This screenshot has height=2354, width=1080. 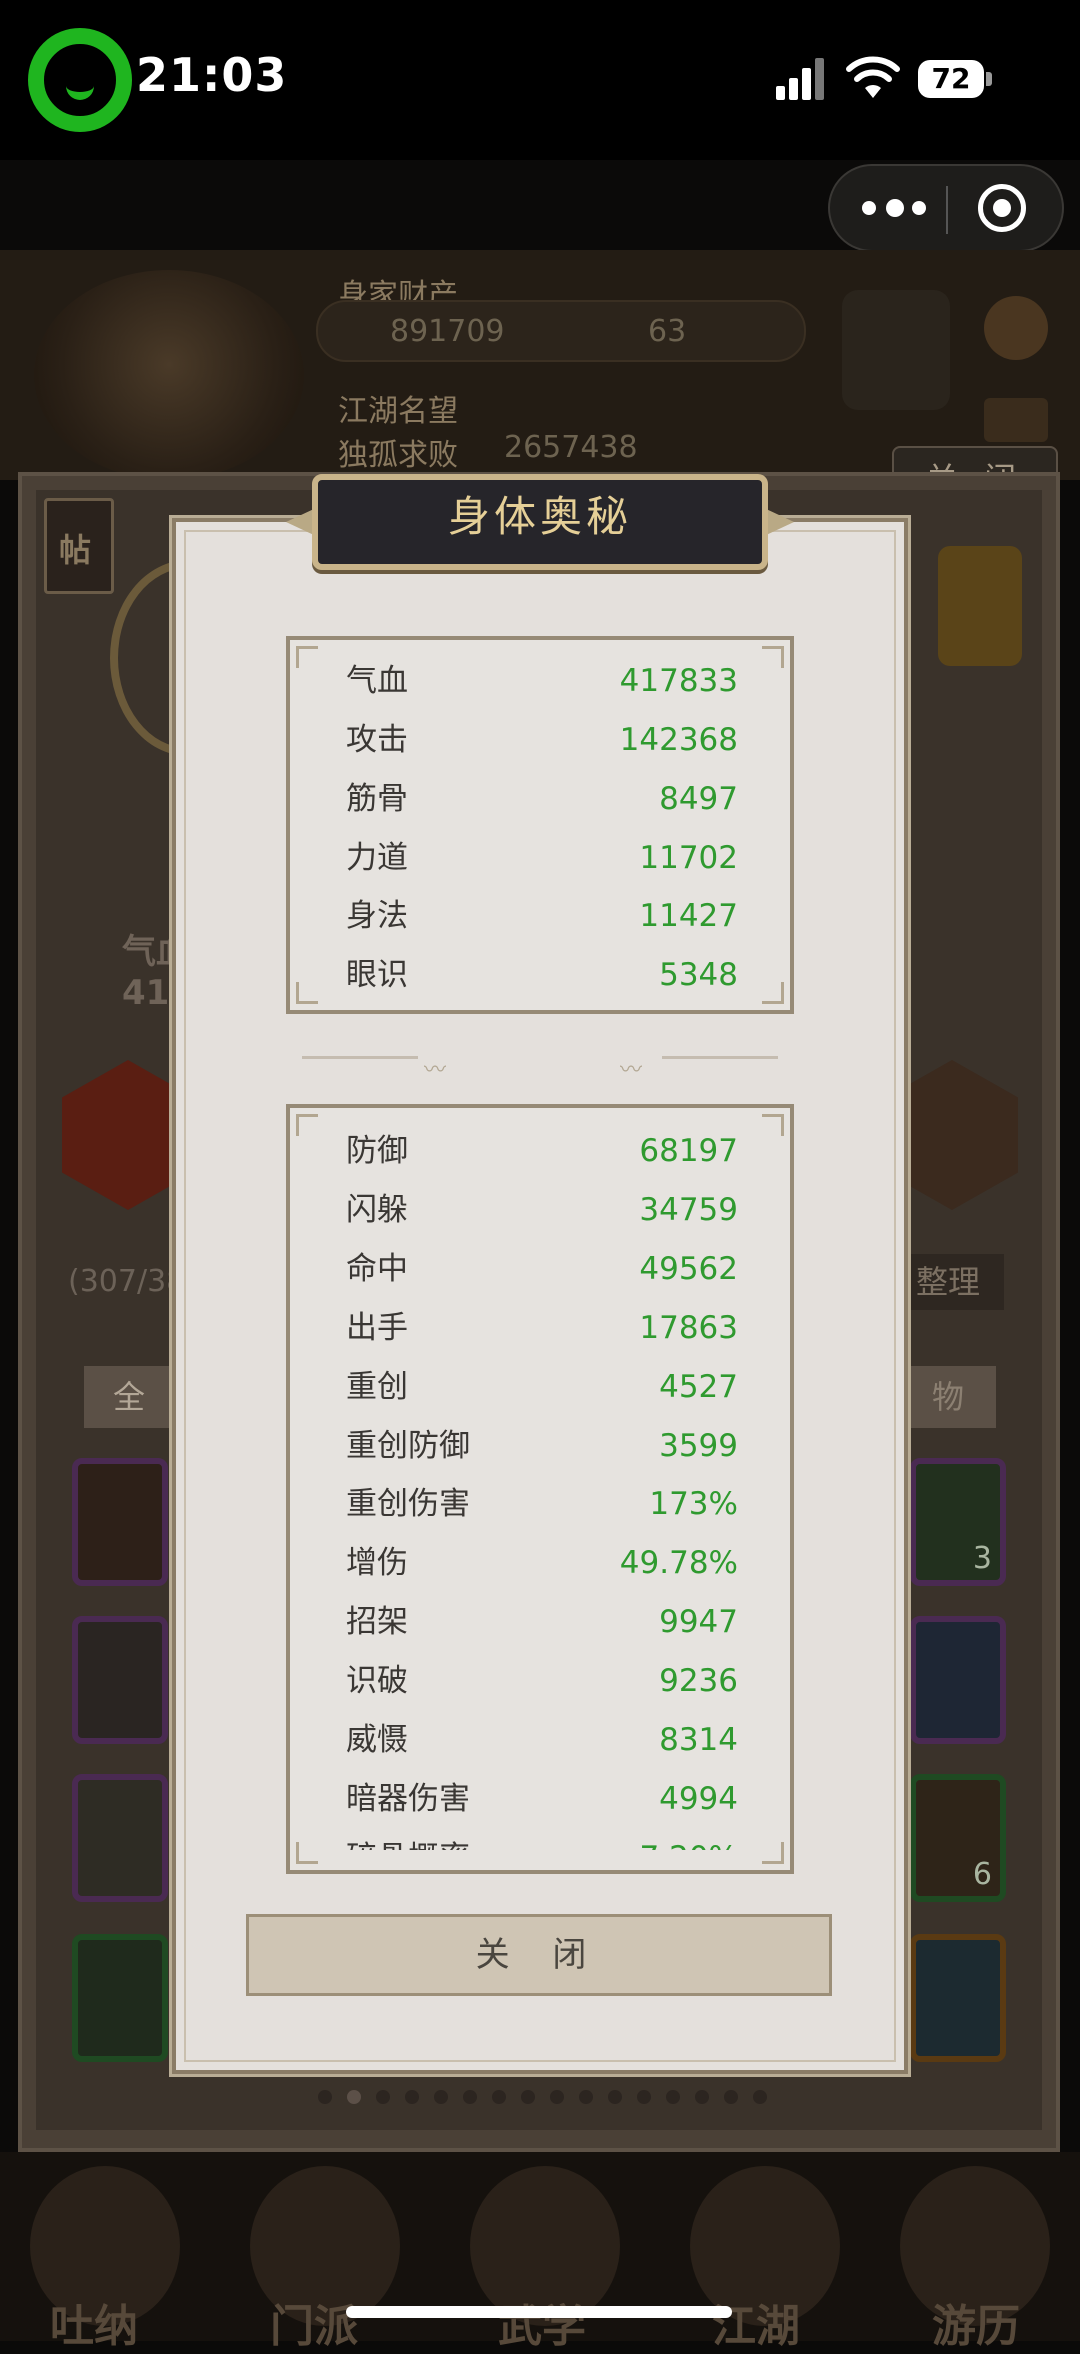 What do you see at coordinates (989, 79) in the screenshot?
I see `battery-cap-icon` at bounding box center [989, 79].